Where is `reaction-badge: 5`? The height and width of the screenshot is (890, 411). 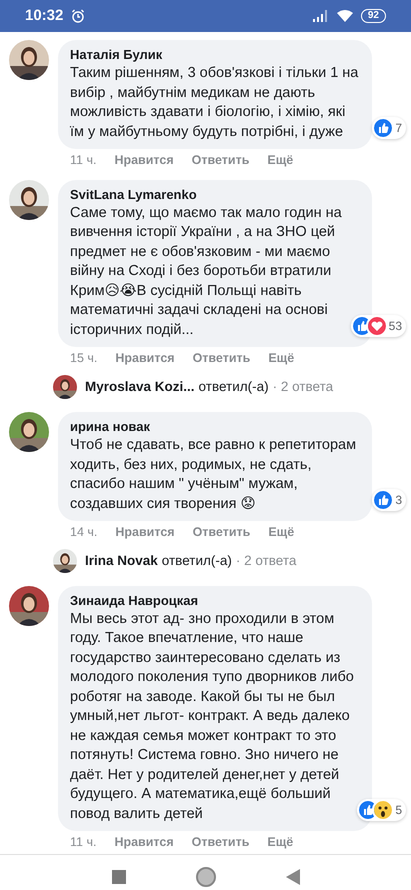 reaction-badge: 5 is located at coordinates (381, 810).